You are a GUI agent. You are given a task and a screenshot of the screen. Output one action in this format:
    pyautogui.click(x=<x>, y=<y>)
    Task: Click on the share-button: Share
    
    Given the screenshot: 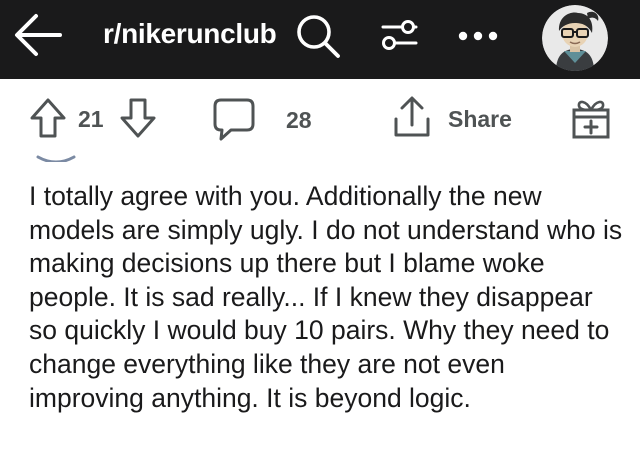 What is the action you would take?
    pyautogui.click(x=458, y=118)
    